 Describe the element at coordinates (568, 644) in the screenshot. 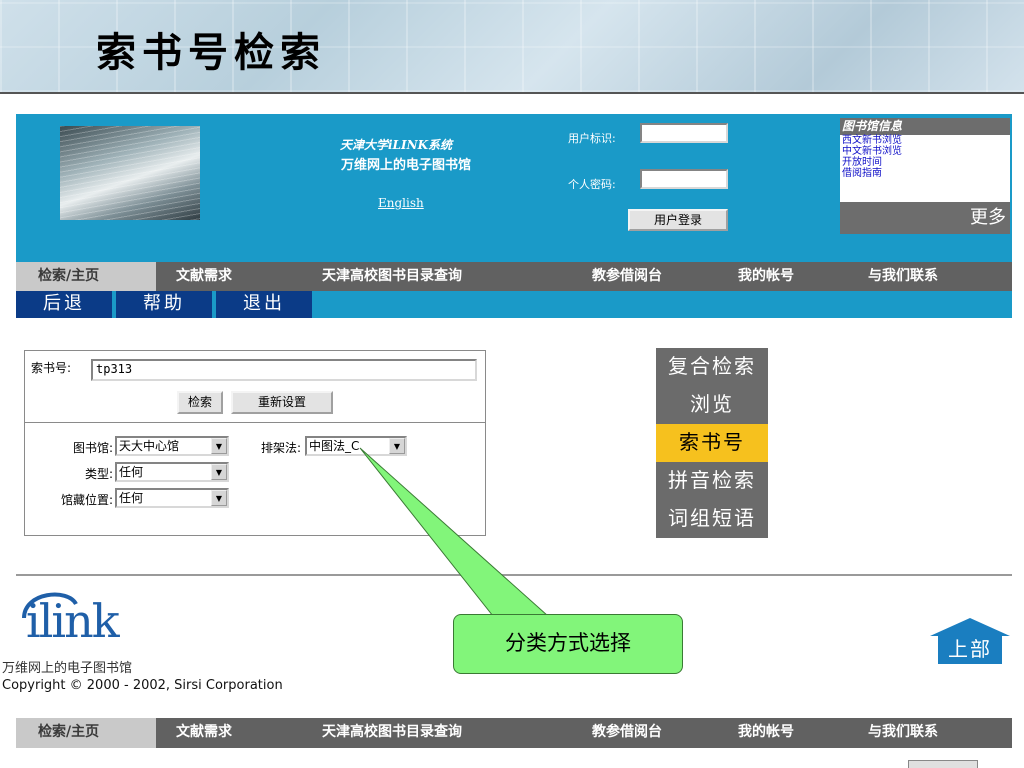

I see `classification-callout: 分类方式选择` at that location.